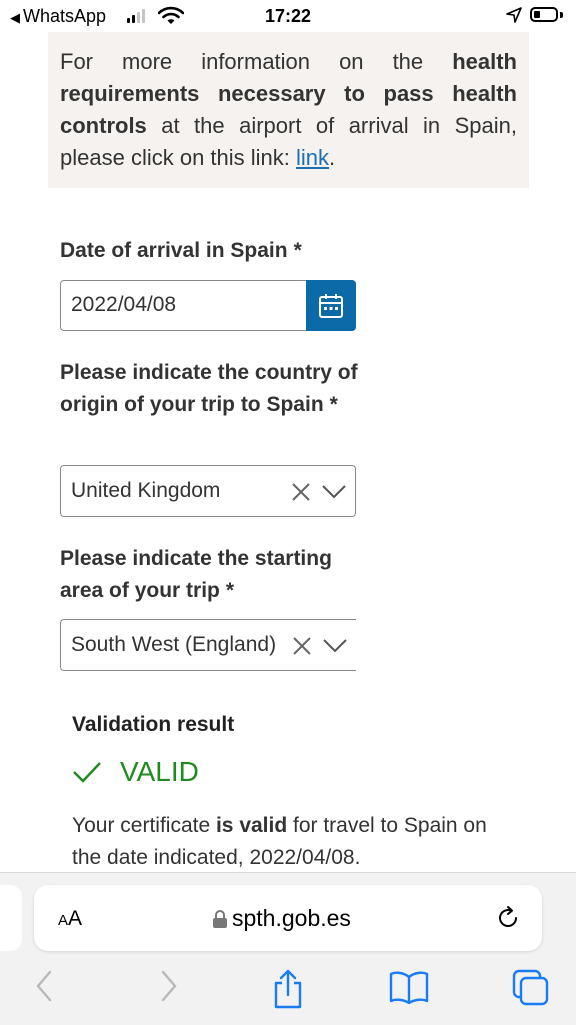  Describe the element at coordinates (312, 157) in the screenshot. I see `health-info-link: link` at that location.